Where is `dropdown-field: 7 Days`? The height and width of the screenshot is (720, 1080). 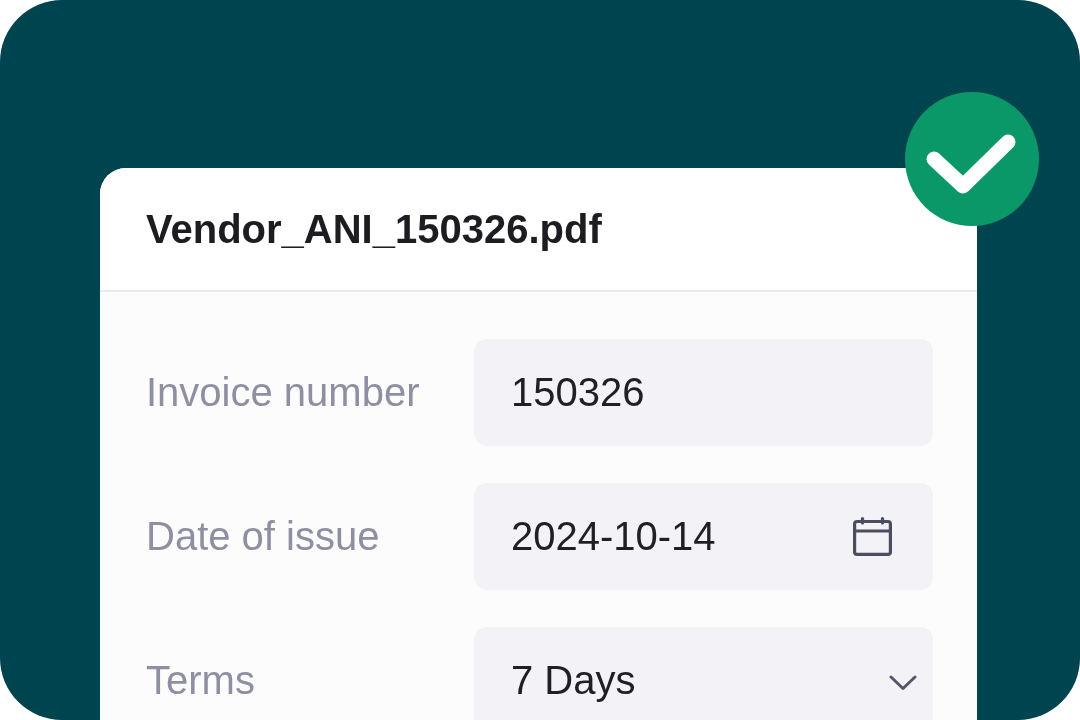 dropdown-field: 7 Days is located at coordinates (703, 673).